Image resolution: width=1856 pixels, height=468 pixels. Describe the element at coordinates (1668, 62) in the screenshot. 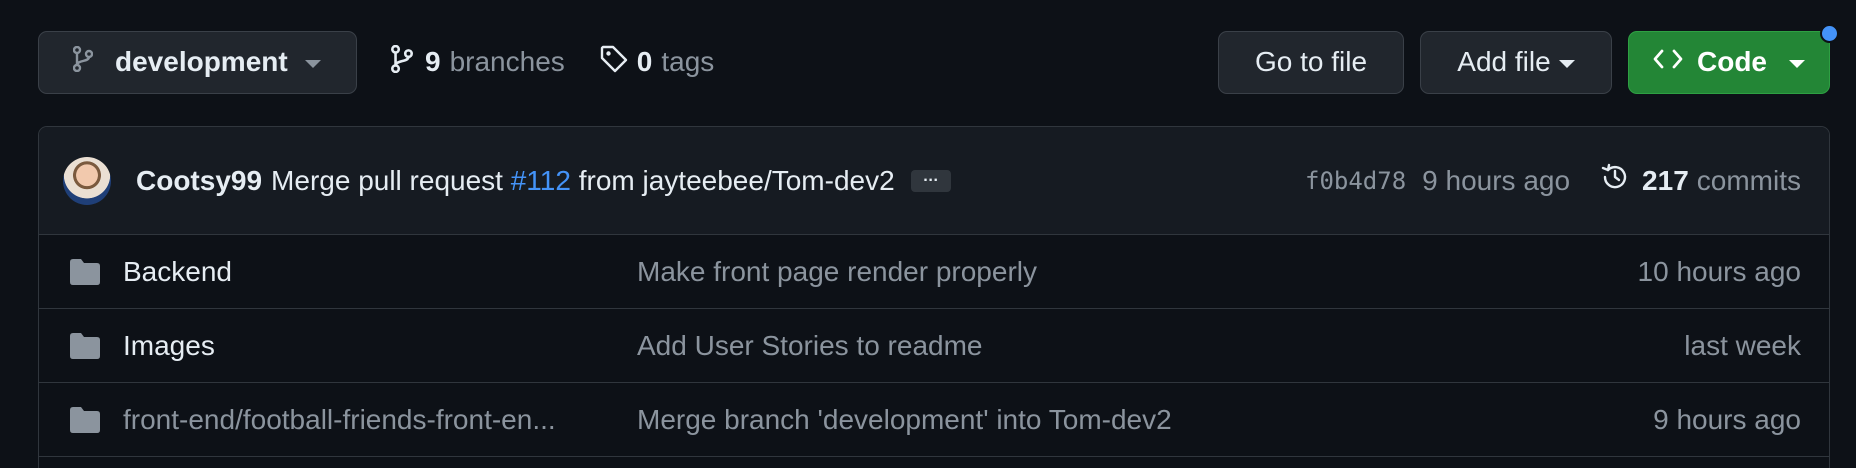

I see `code-icon` at that location.